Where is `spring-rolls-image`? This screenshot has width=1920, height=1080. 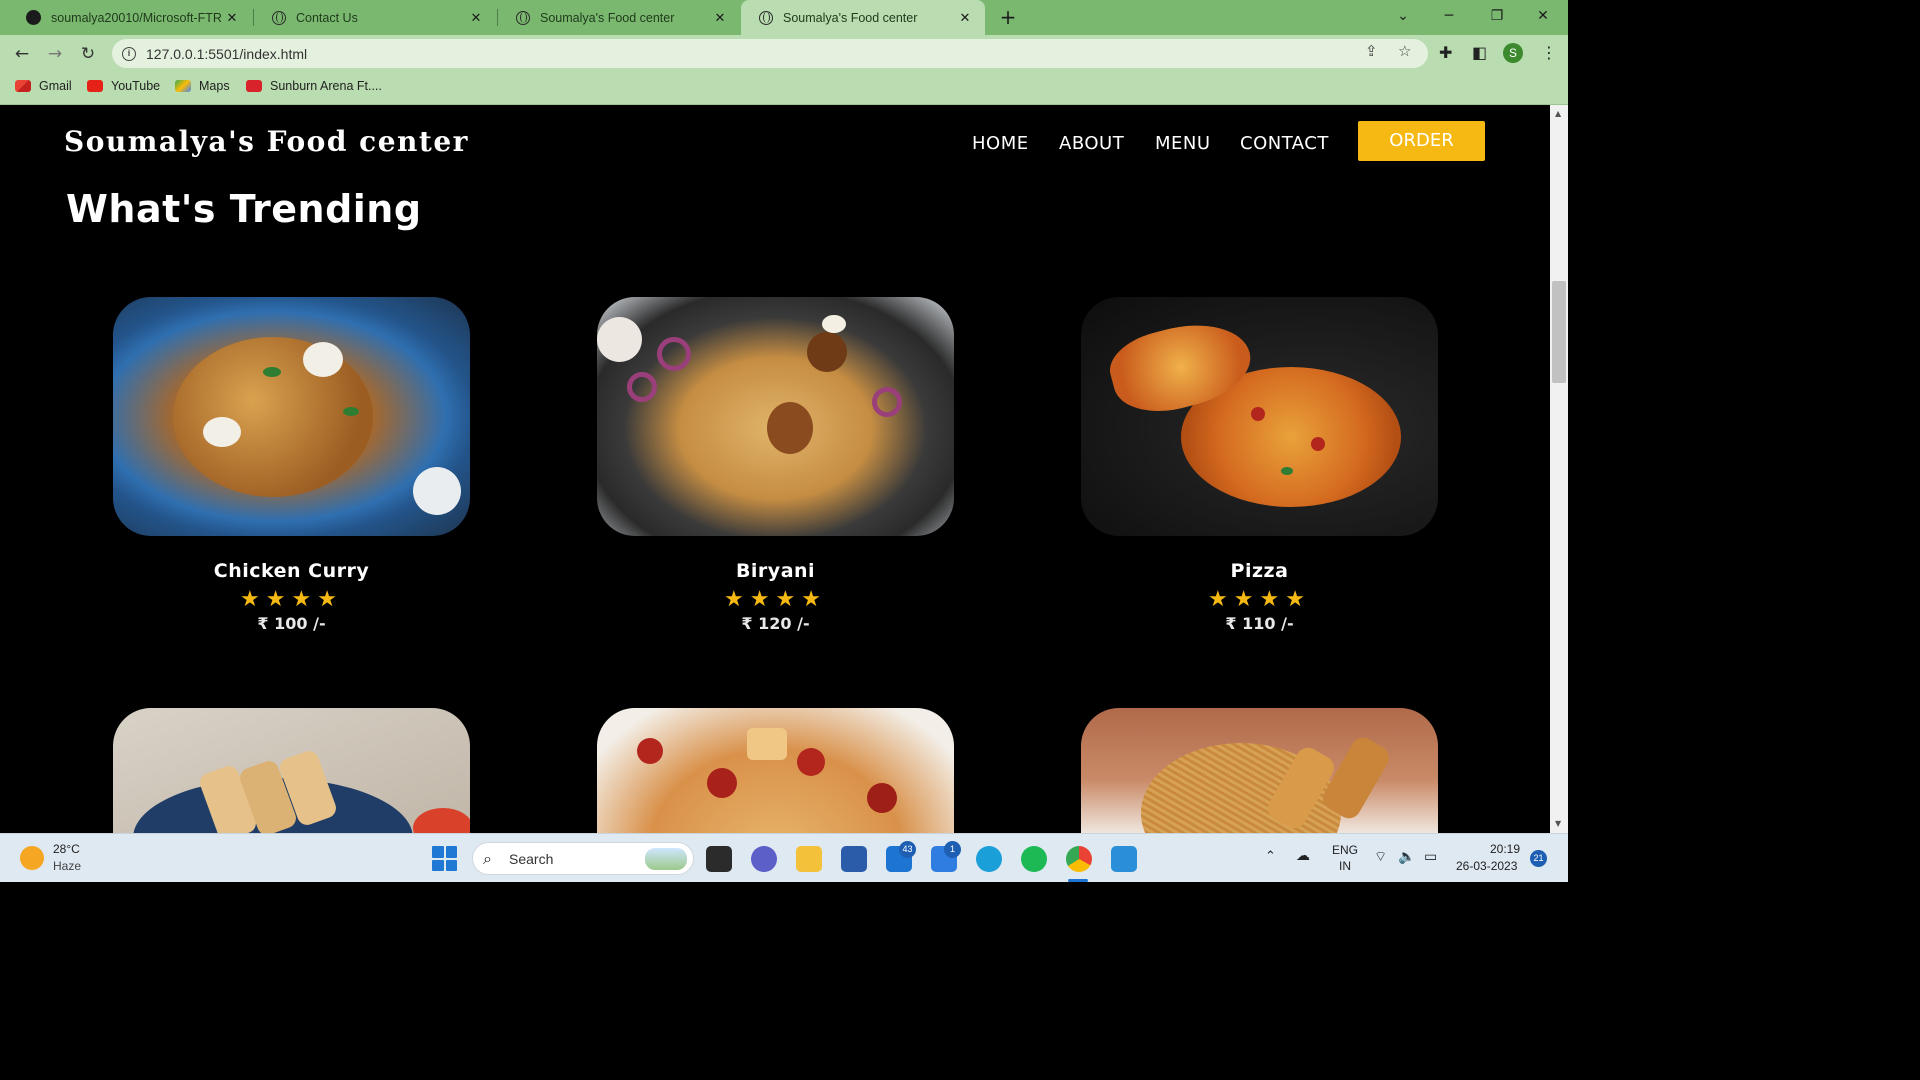 spring-rolls-image is located at coordinates (291, 770).